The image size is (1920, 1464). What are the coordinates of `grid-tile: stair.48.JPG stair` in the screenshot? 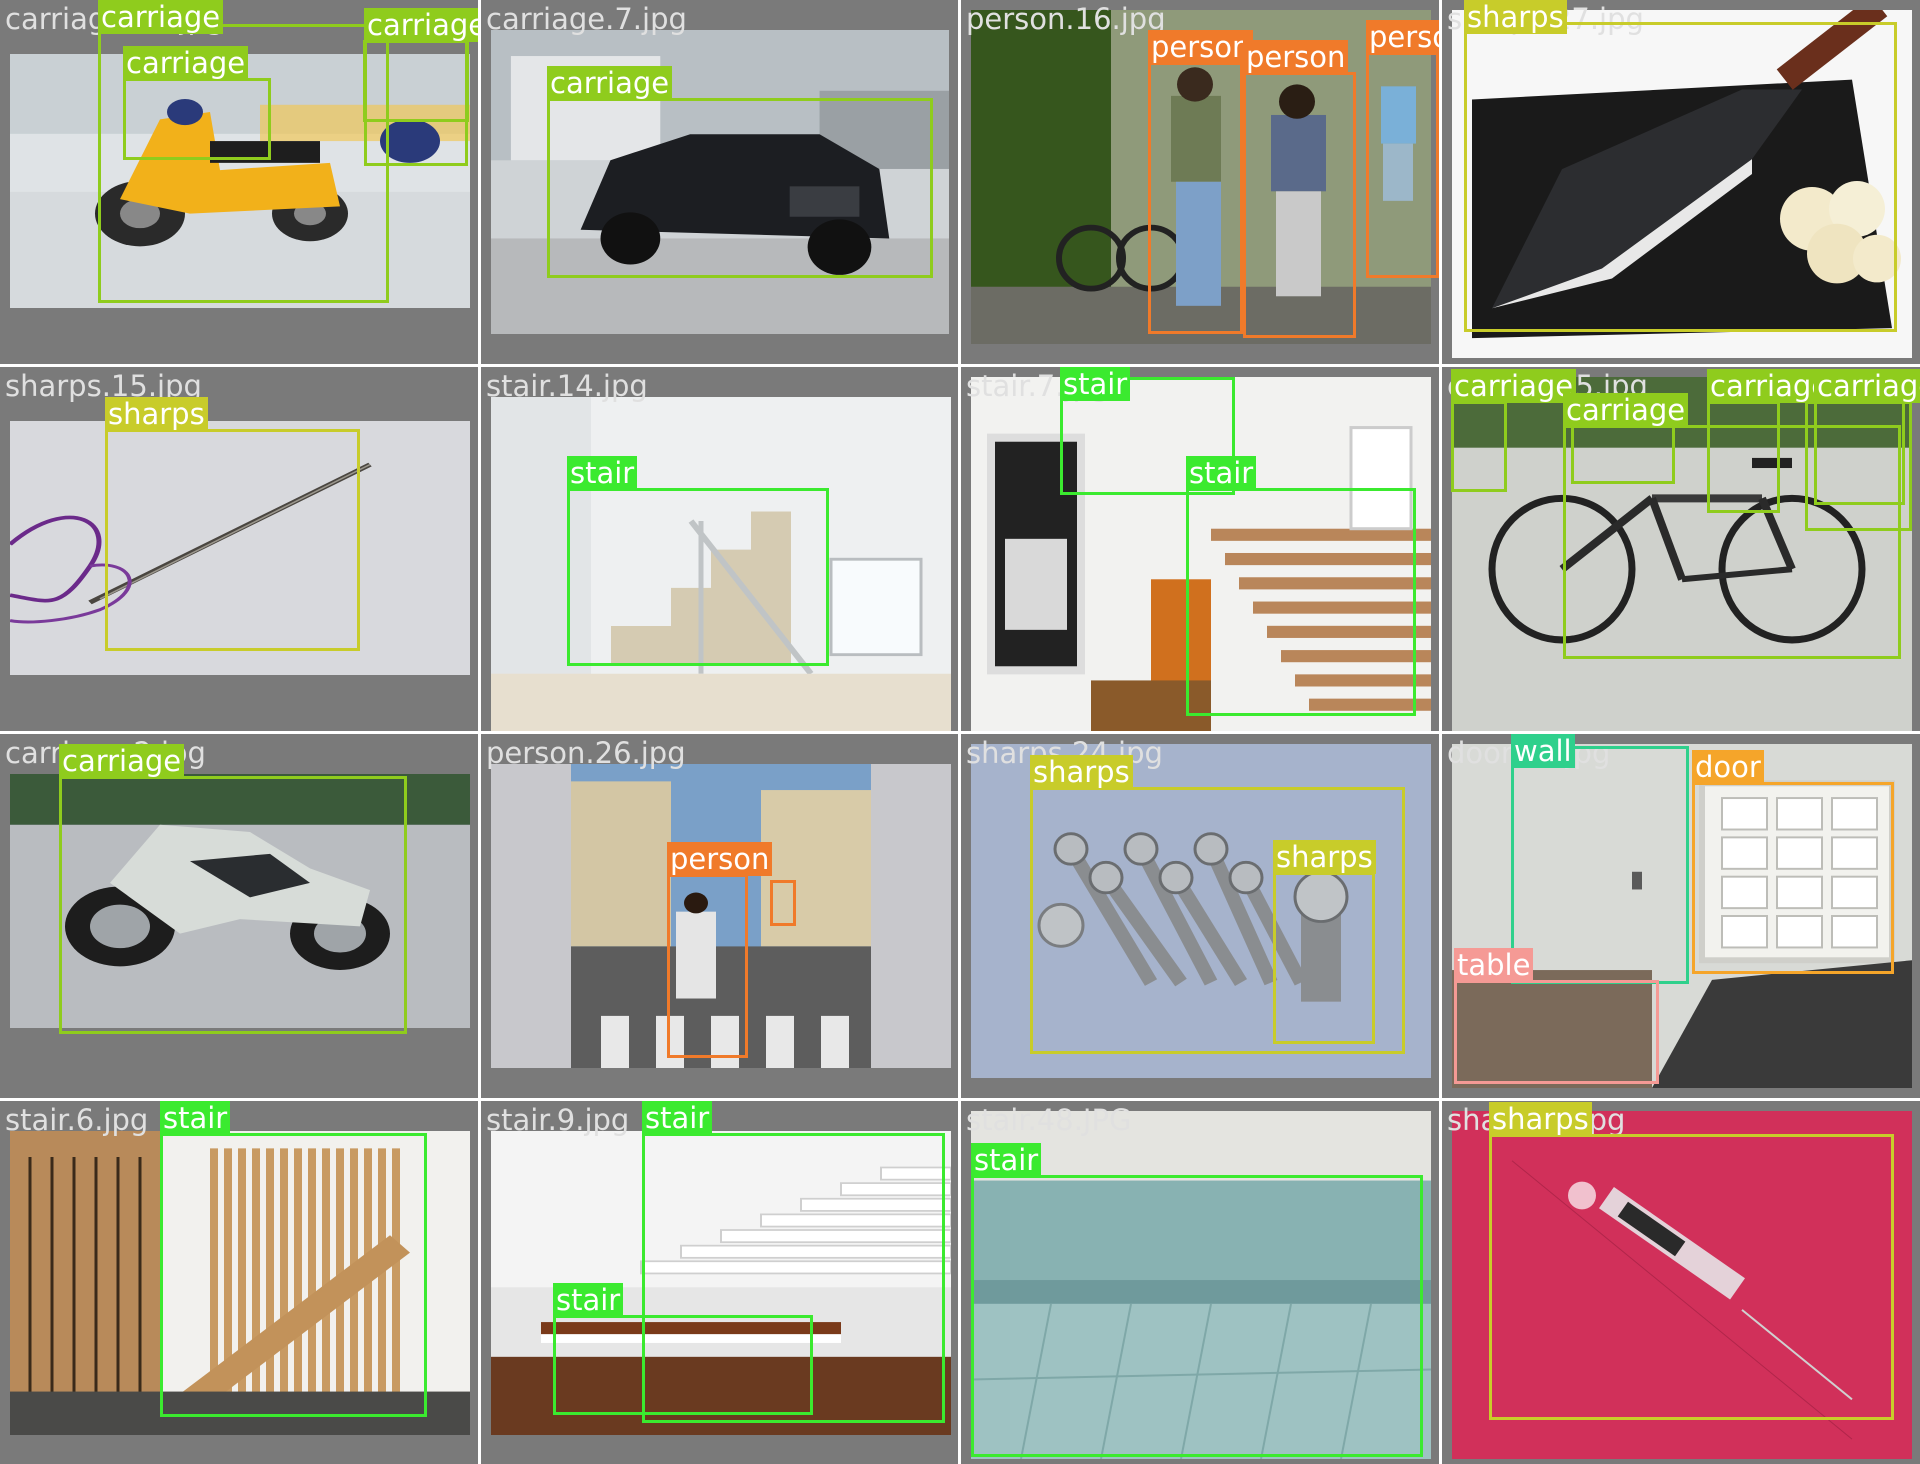 It's located at (1200, 1282).